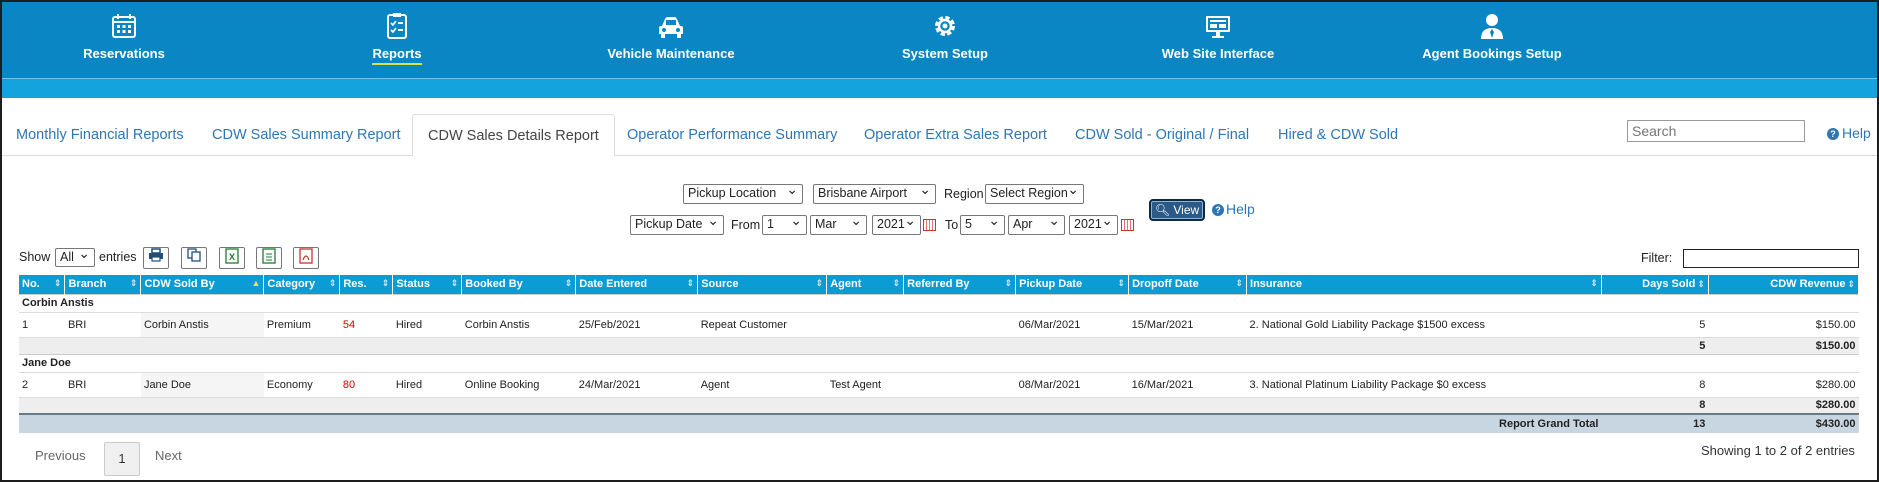  I want to click on col-header-res: Res. ⇕, so click(366, 284).